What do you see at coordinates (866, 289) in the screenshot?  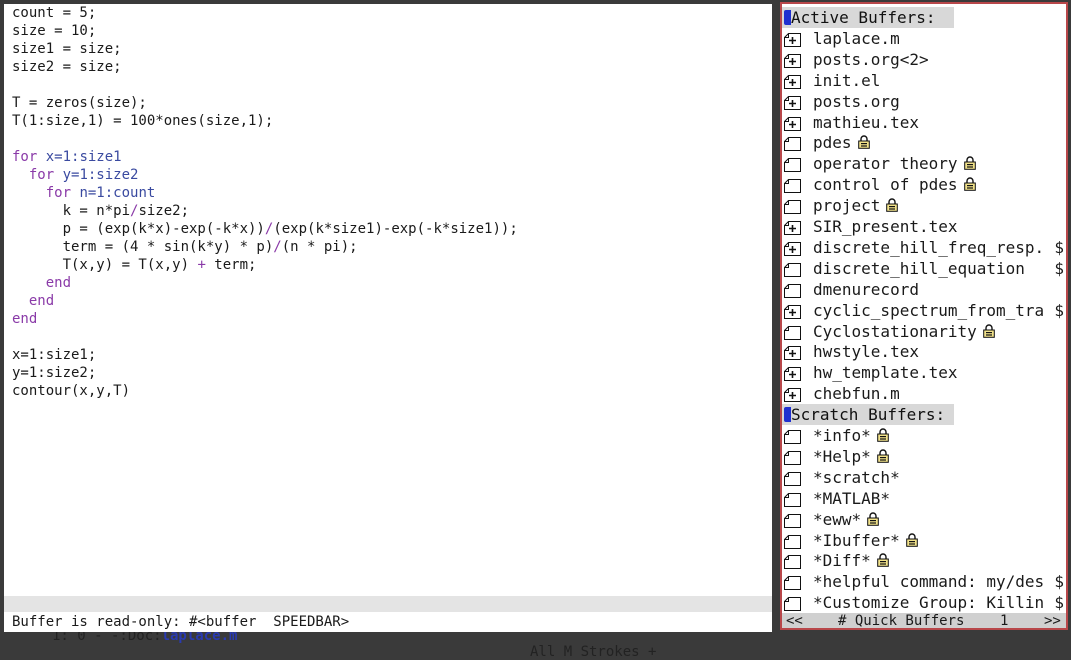 I see `buffer-name-label: dmenurecord` at bounding box center [866, 289].